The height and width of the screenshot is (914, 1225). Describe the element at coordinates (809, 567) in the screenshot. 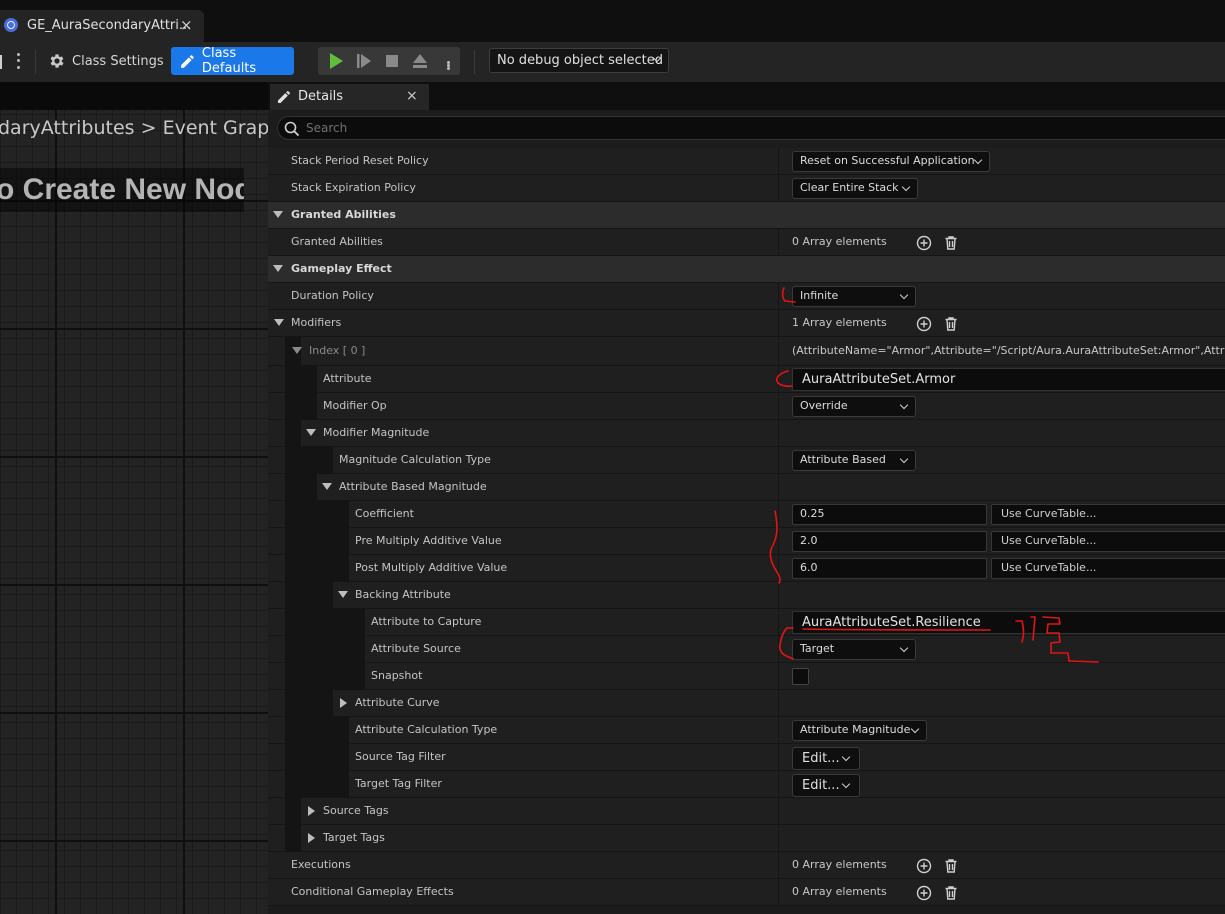

I see `number-value: 6.0` at that location.